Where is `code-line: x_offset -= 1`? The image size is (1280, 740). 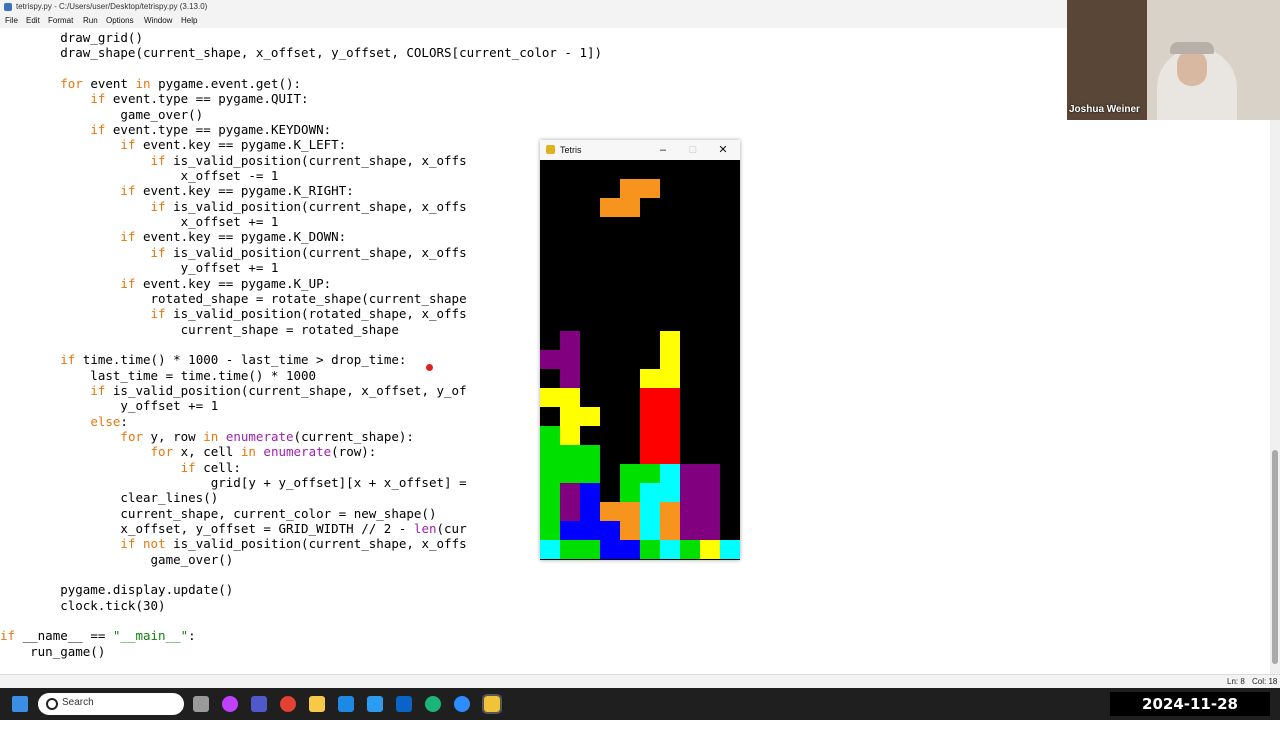
code-line: x_offset -= 1 is located at coordinates (301, 175).